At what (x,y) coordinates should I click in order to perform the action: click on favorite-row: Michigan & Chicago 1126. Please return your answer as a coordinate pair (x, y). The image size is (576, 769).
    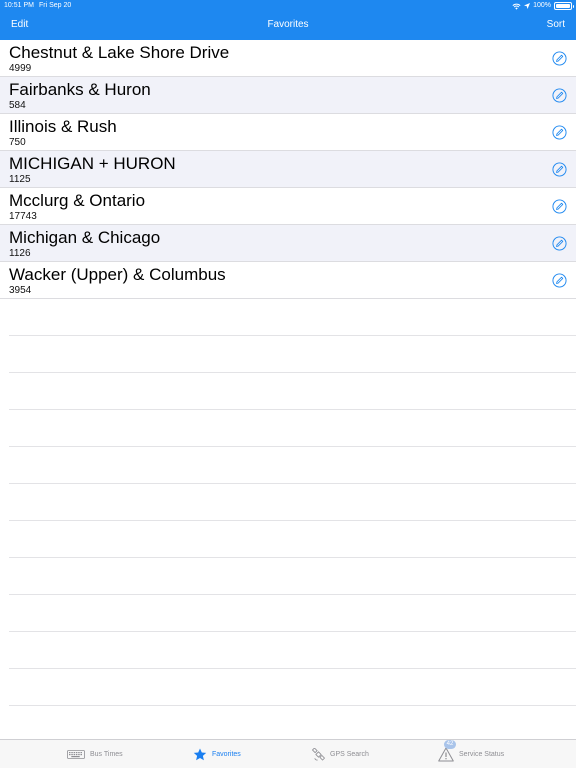
    Looking at the image, I should click on (288, 243).